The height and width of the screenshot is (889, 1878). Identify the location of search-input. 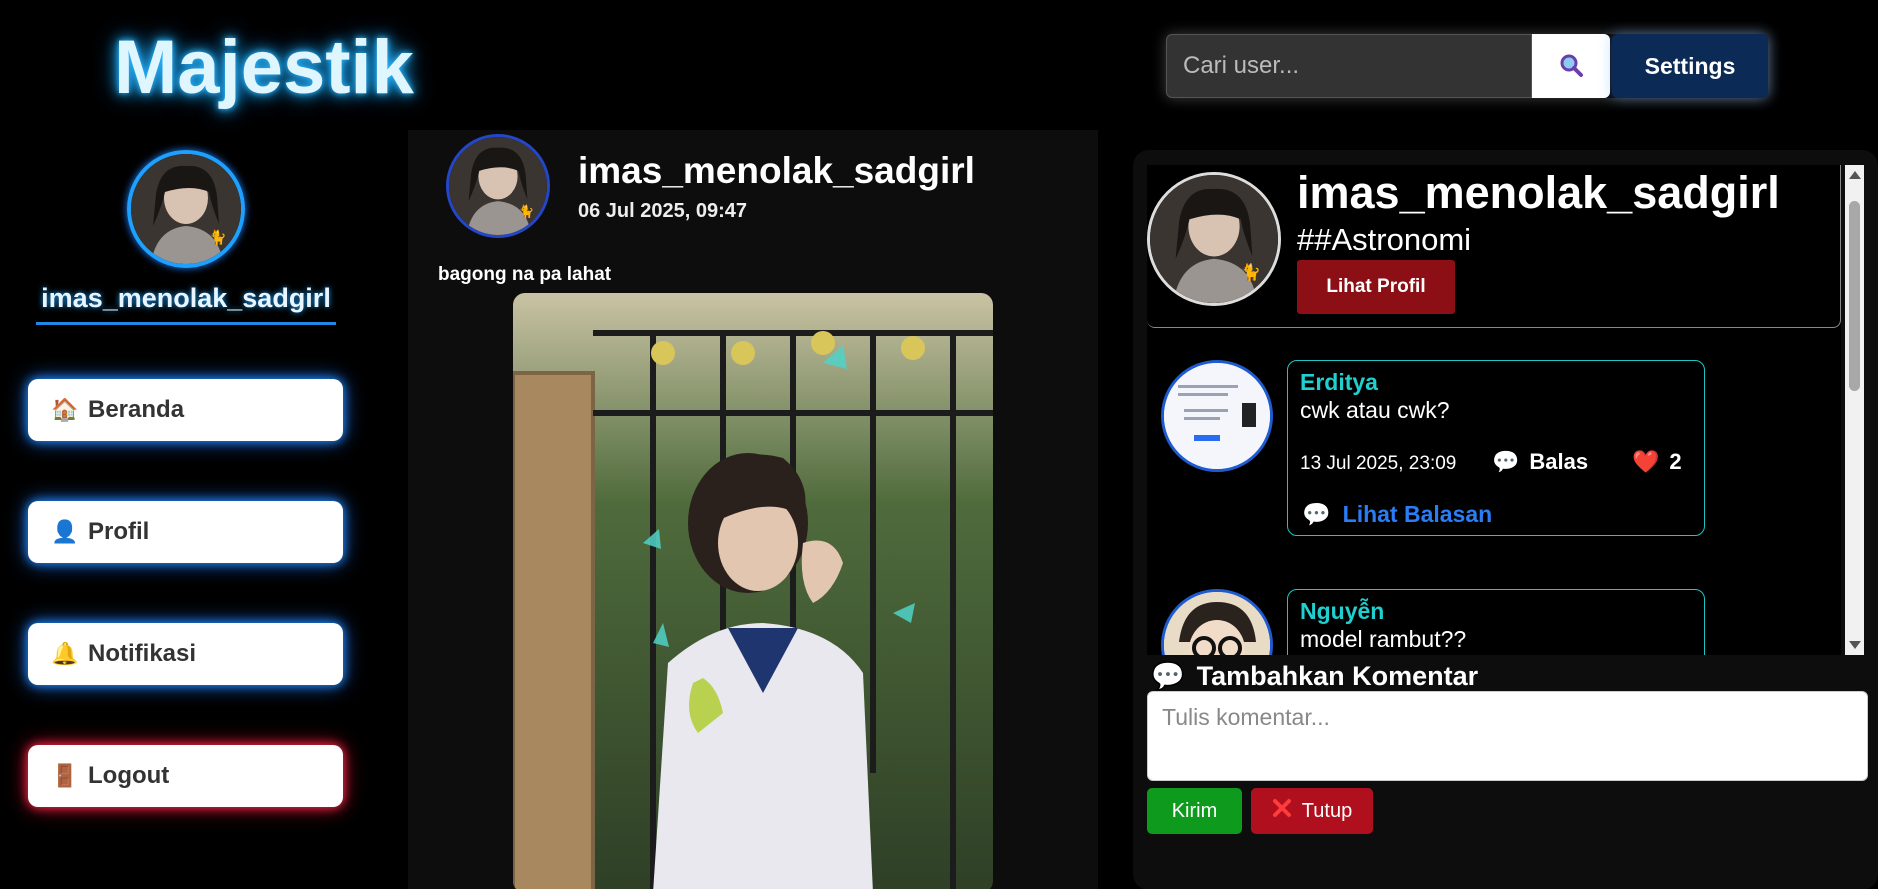
(1349, 66).